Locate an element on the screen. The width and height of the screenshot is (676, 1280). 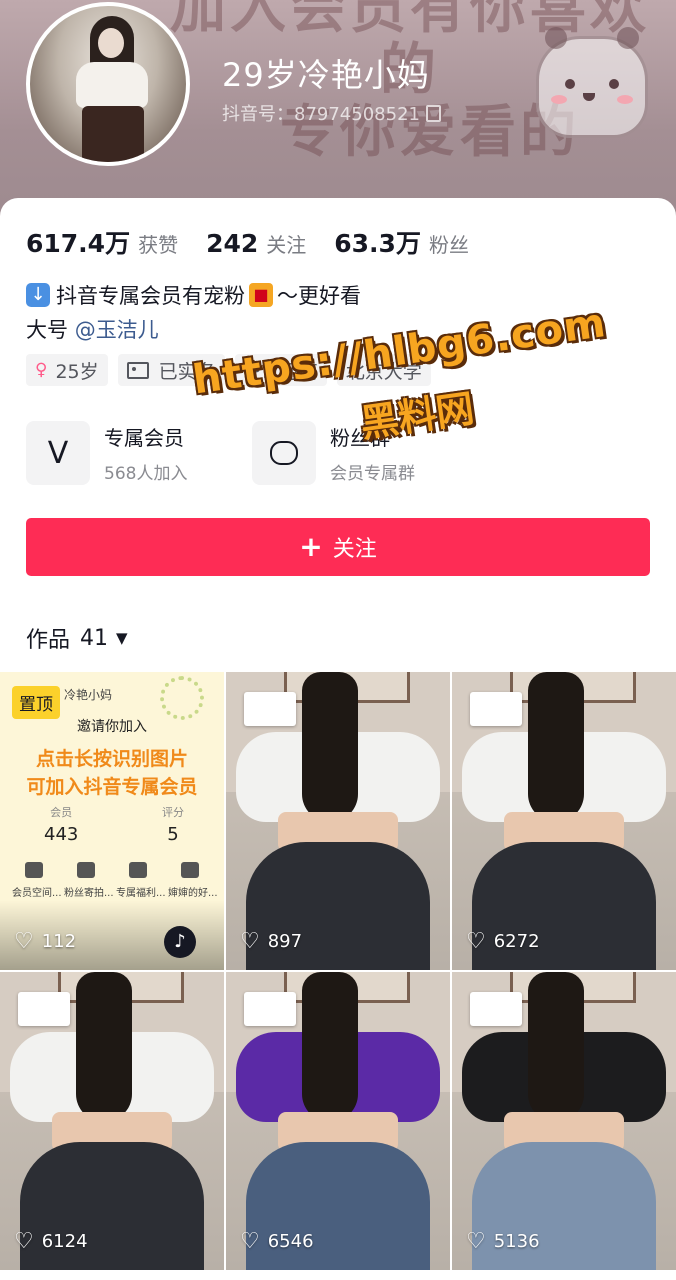
tag-age: ♀ 25岁 is located at coordinates (67, 370).